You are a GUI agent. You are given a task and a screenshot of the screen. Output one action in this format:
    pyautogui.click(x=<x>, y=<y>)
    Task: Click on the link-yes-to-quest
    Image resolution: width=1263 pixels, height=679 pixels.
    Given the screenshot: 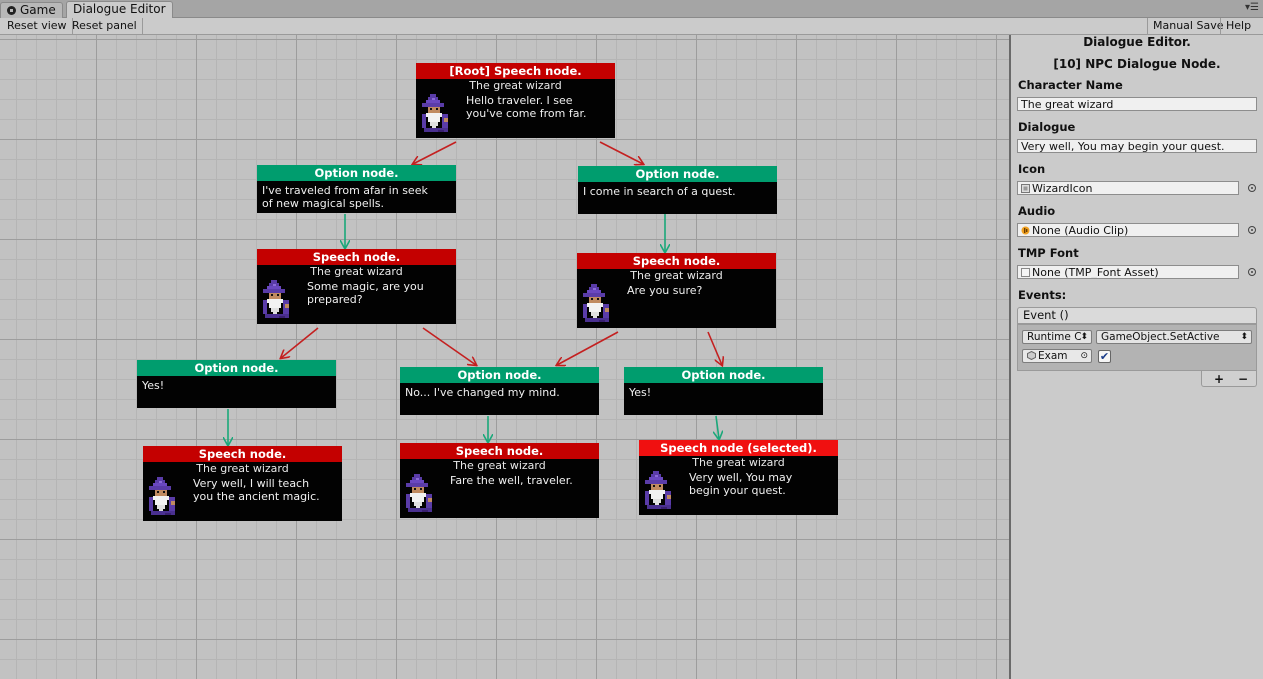 What is the action you would take?
    pyautogui.click(x=717, y=427)
    